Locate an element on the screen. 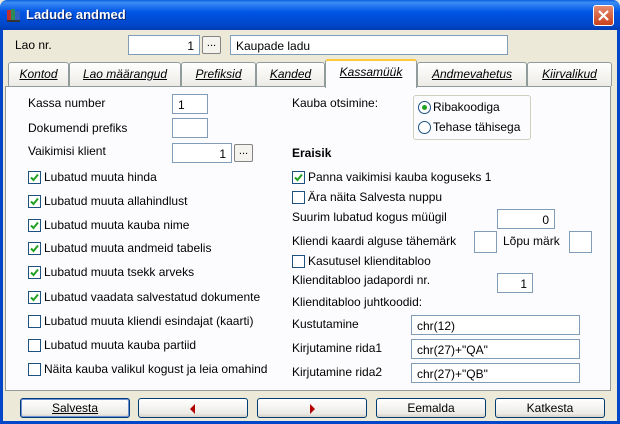 The width and height of the screenshot is (620, 424). jadapordi-label: Klienditabloo jadapordi nr. is located at coordinates (361, 280).